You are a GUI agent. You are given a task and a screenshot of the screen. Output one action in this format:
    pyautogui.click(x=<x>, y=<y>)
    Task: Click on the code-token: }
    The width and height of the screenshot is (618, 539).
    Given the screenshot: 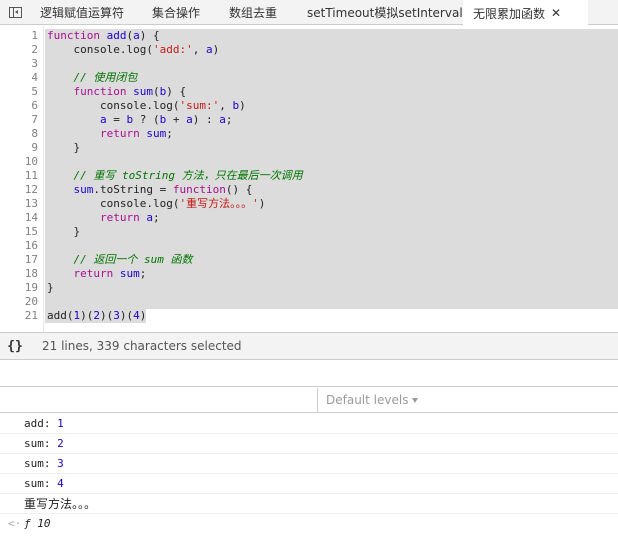 What is the action you would take?
    pyautogui.click(x=64, y=147)
    